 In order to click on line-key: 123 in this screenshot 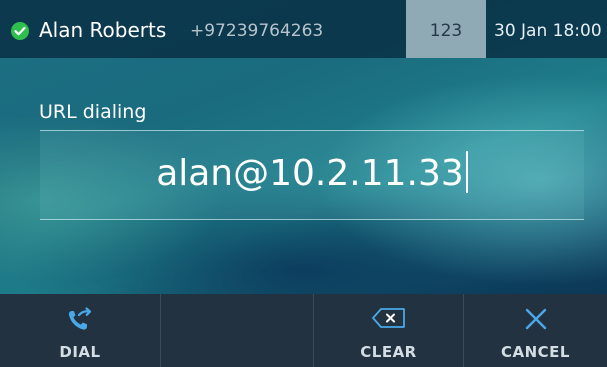, I will do `click(446, 29)`.